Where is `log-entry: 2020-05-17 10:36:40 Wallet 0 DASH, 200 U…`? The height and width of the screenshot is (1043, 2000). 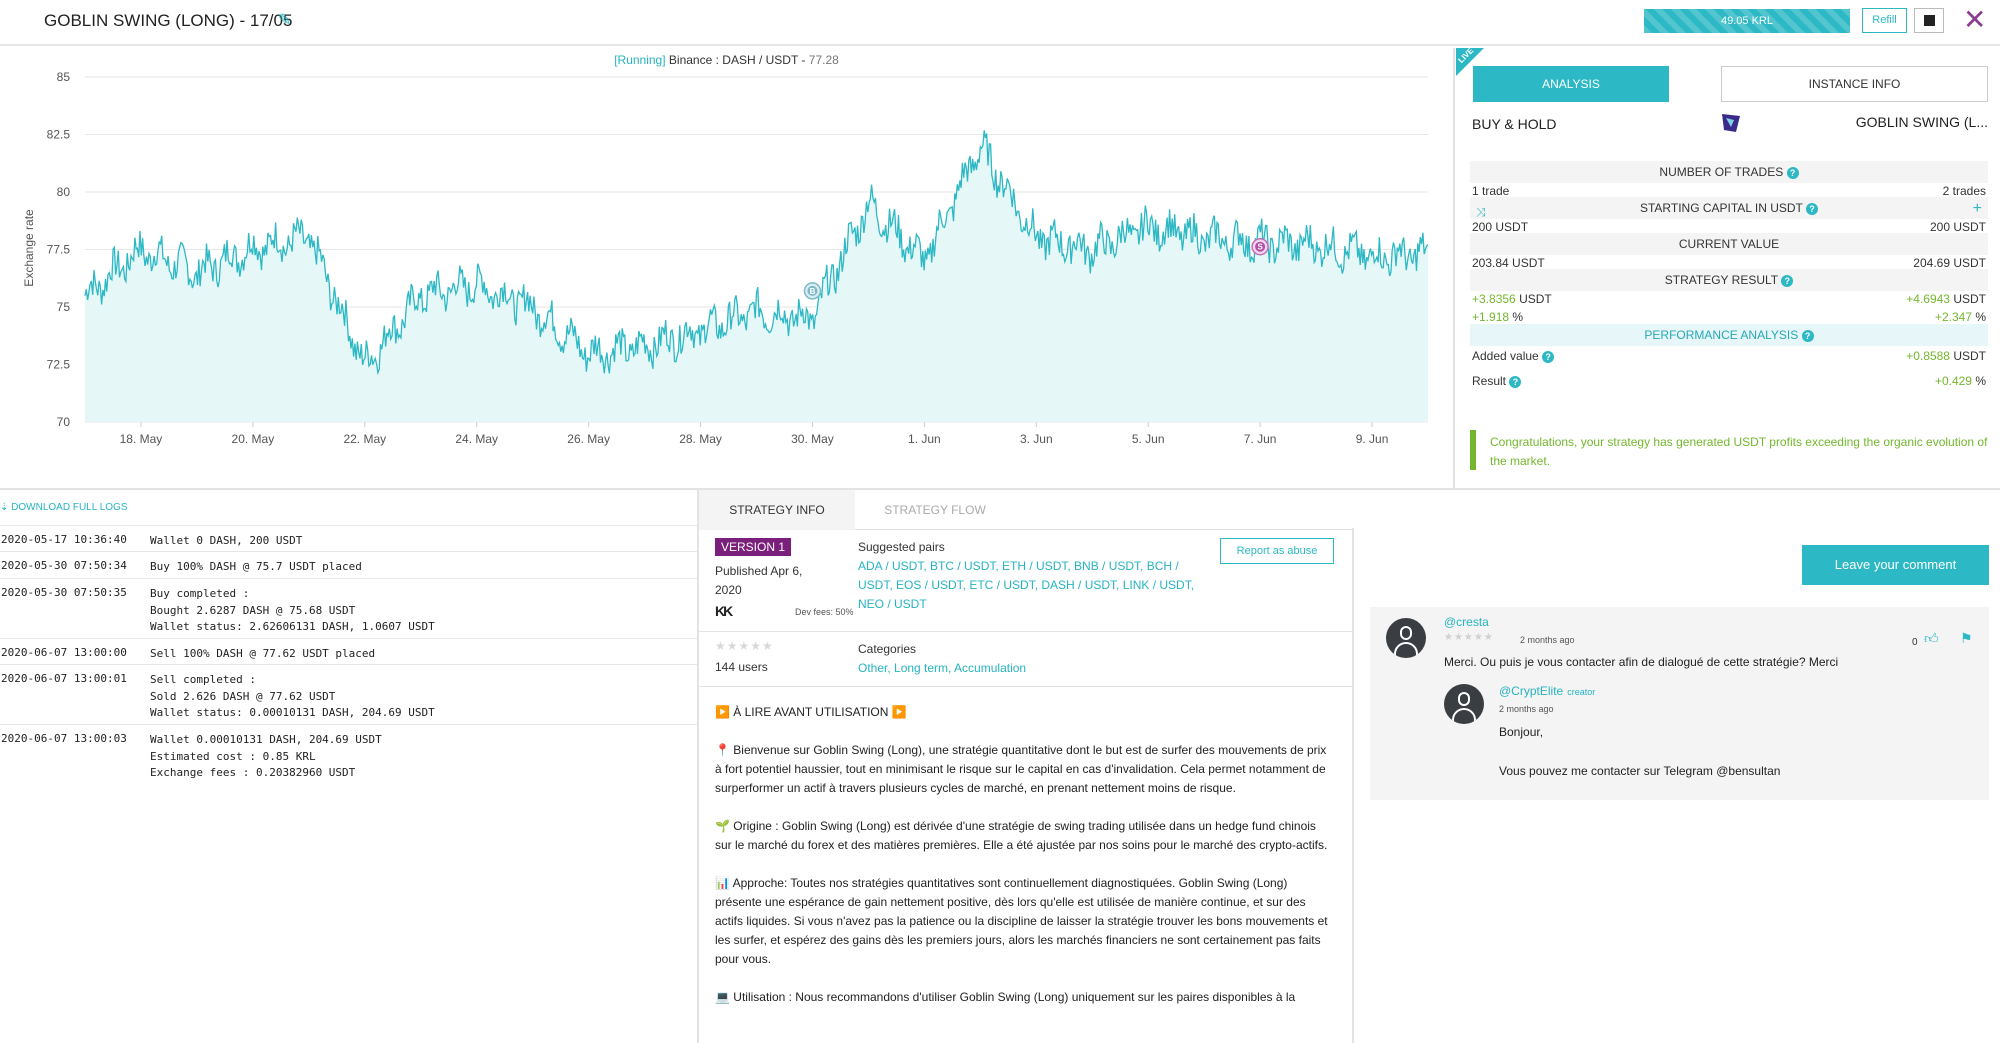
log-entry: 2020-05-17 10:36:40 Wallet 0 DASH, 200 U… is located at coordinates (348, 538).